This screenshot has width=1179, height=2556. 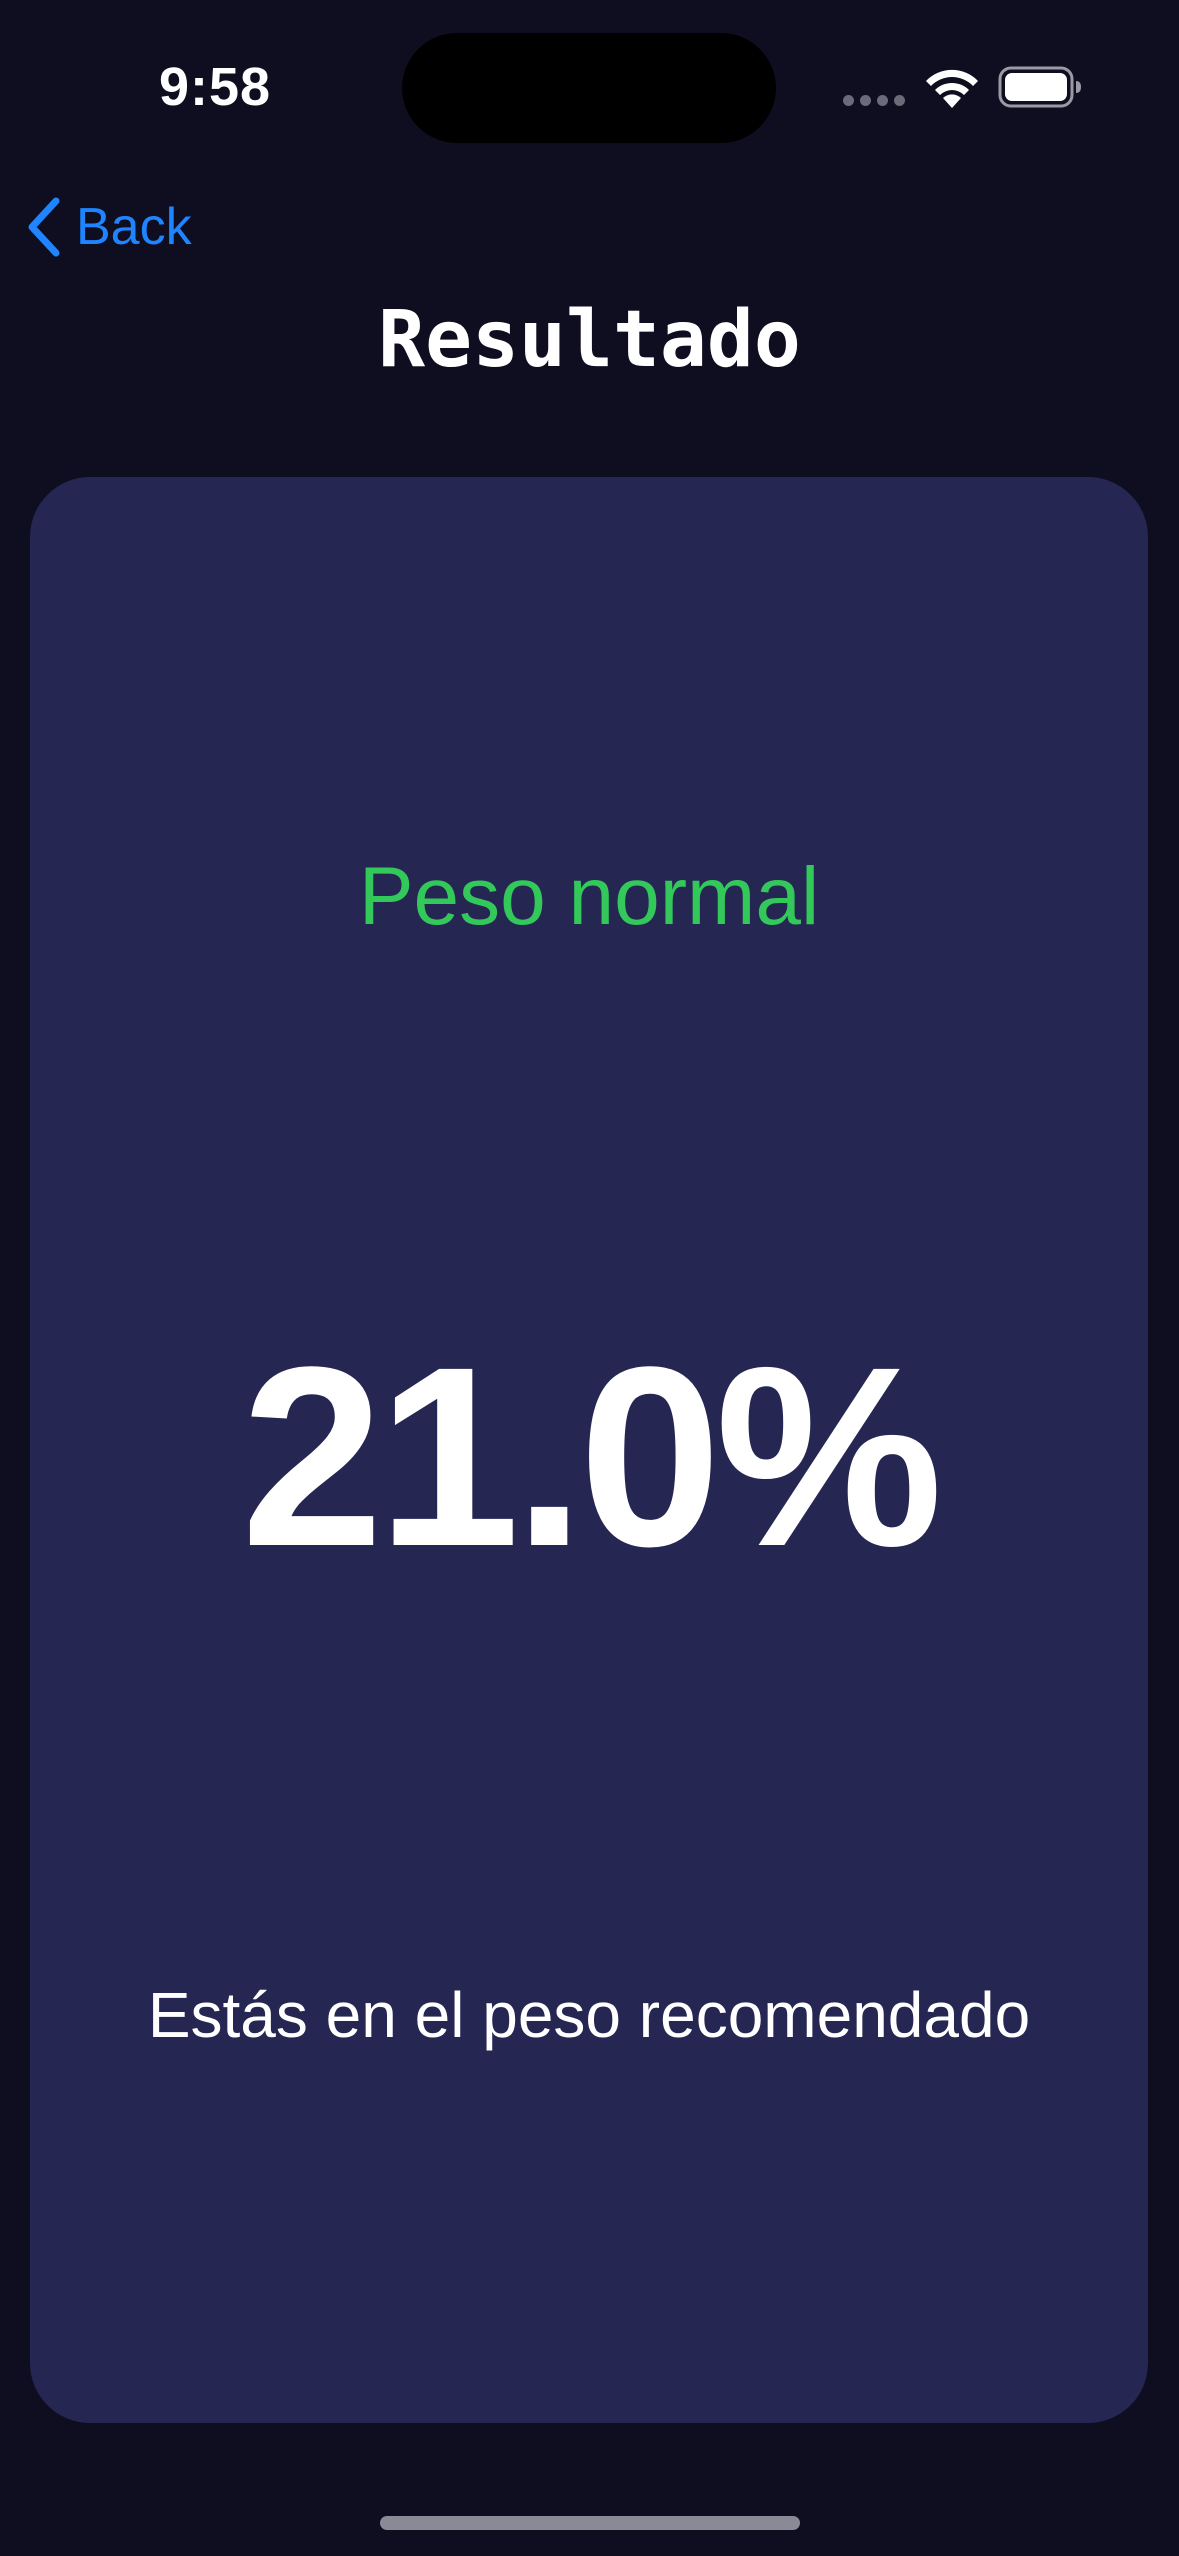 I want to click on wifi-icon, so click(x=952, y=88).